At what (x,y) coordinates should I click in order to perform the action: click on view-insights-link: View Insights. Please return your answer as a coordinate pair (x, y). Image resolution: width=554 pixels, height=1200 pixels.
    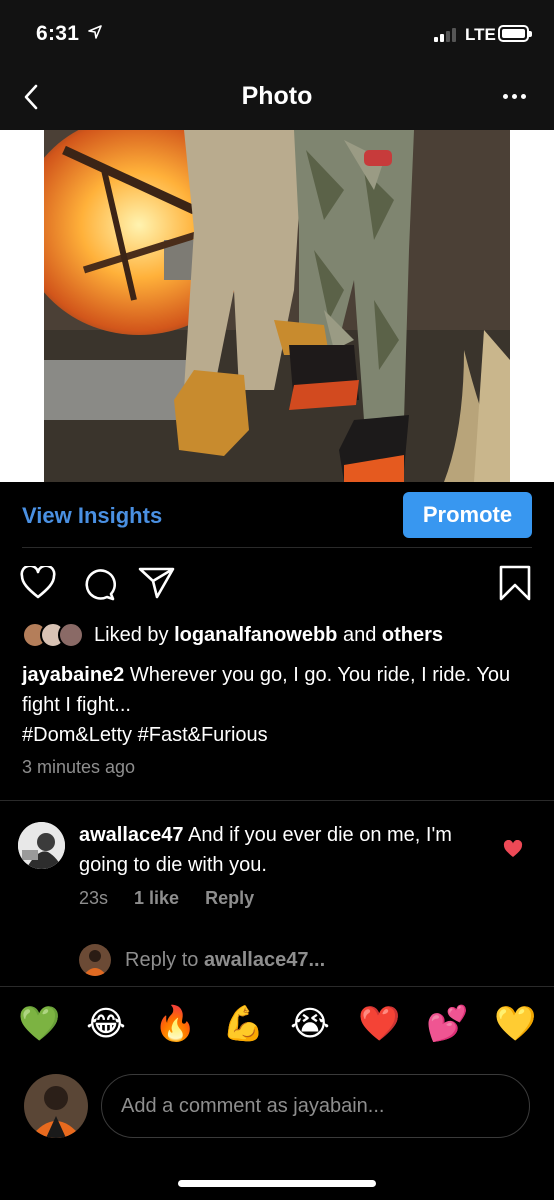
    Looking at the image, I should click on (92, 516).